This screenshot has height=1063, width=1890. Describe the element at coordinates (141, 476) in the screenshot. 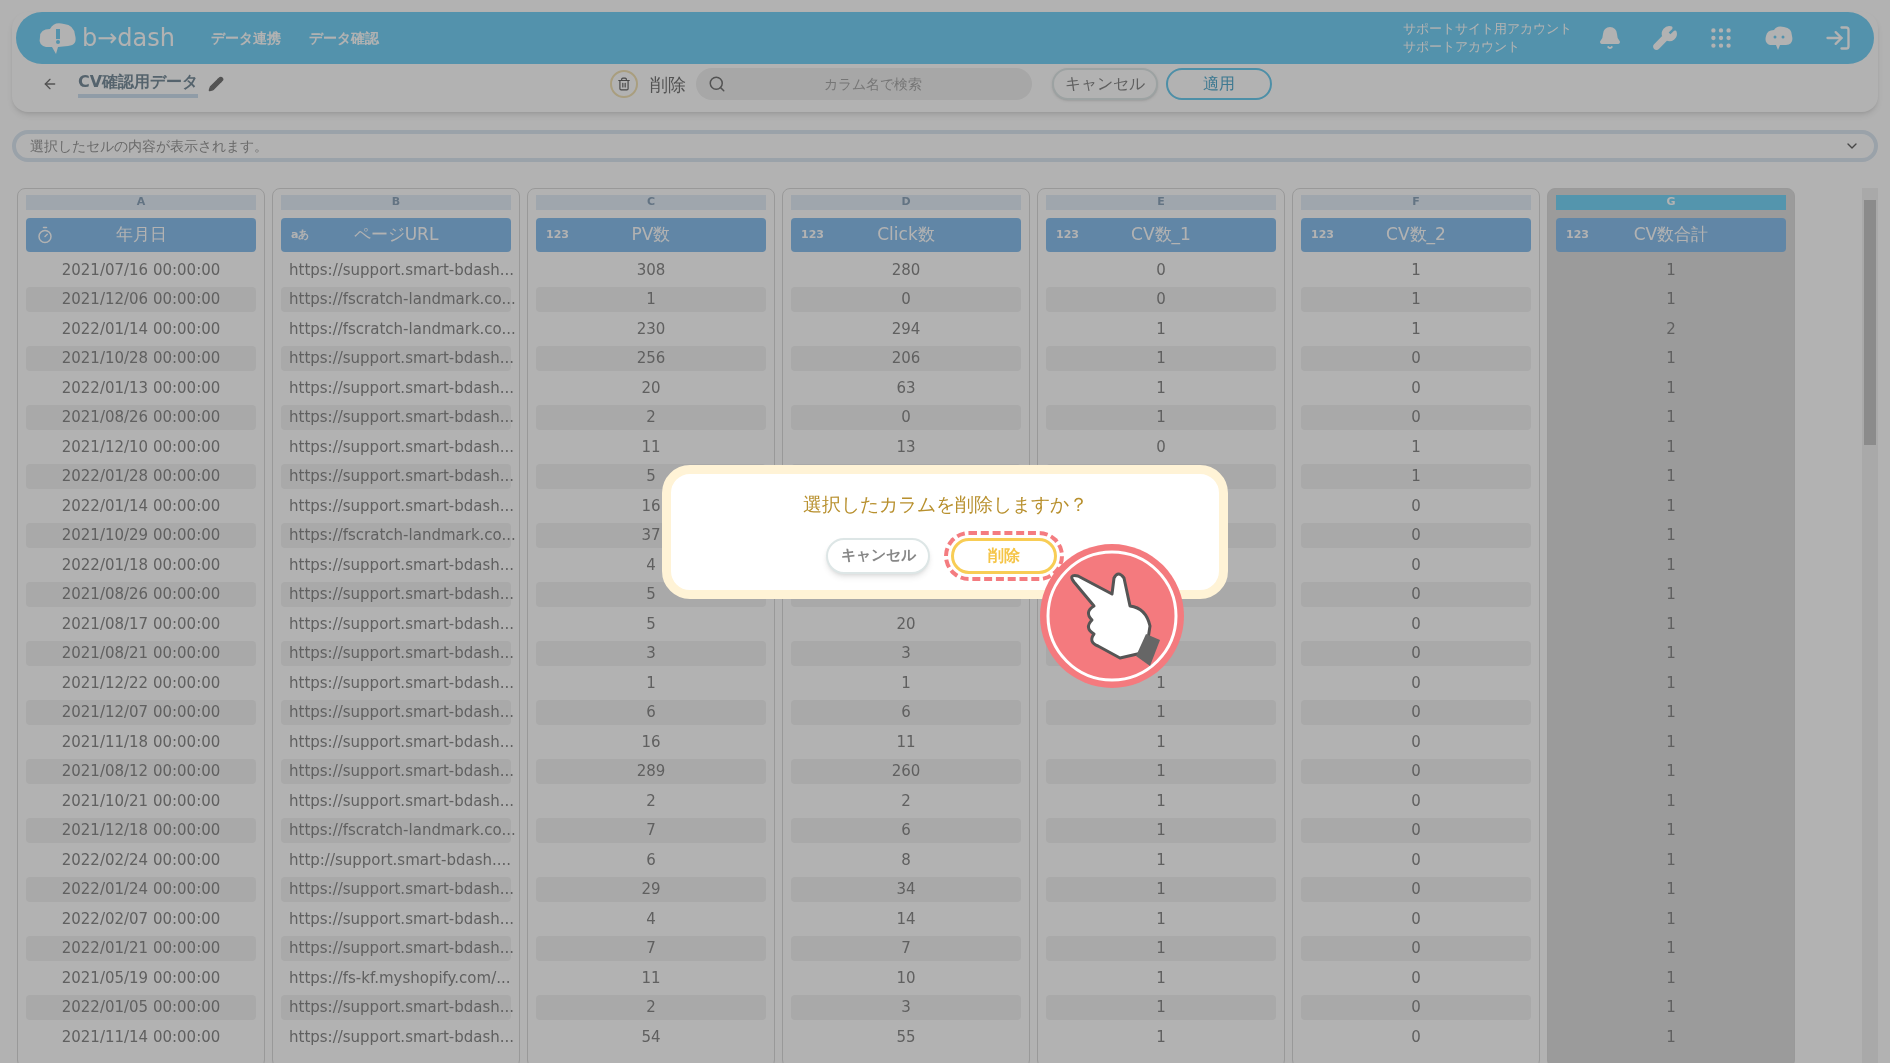

I see `table-cell: 2022/01/28 00:00:00` at that location.